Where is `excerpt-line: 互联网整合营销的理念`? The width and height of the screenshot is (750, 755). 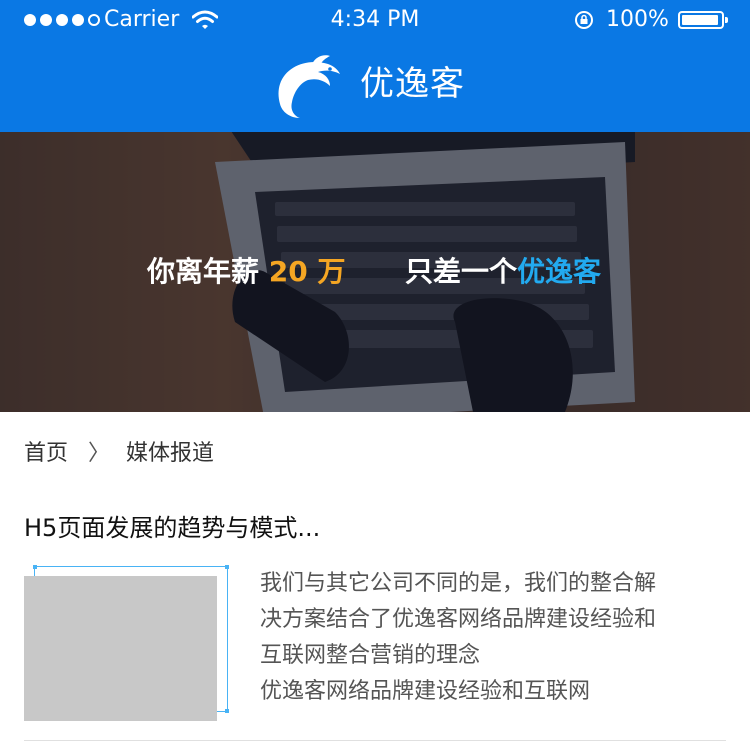 excerpt-line: 互联网整合营销的理念 is located at coordinates (370, 655).